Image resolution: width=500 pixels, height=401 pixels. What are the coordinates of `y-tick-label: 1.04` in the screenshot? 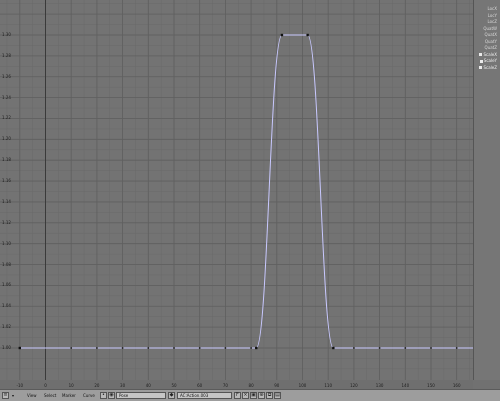 It's located at (6, 306).